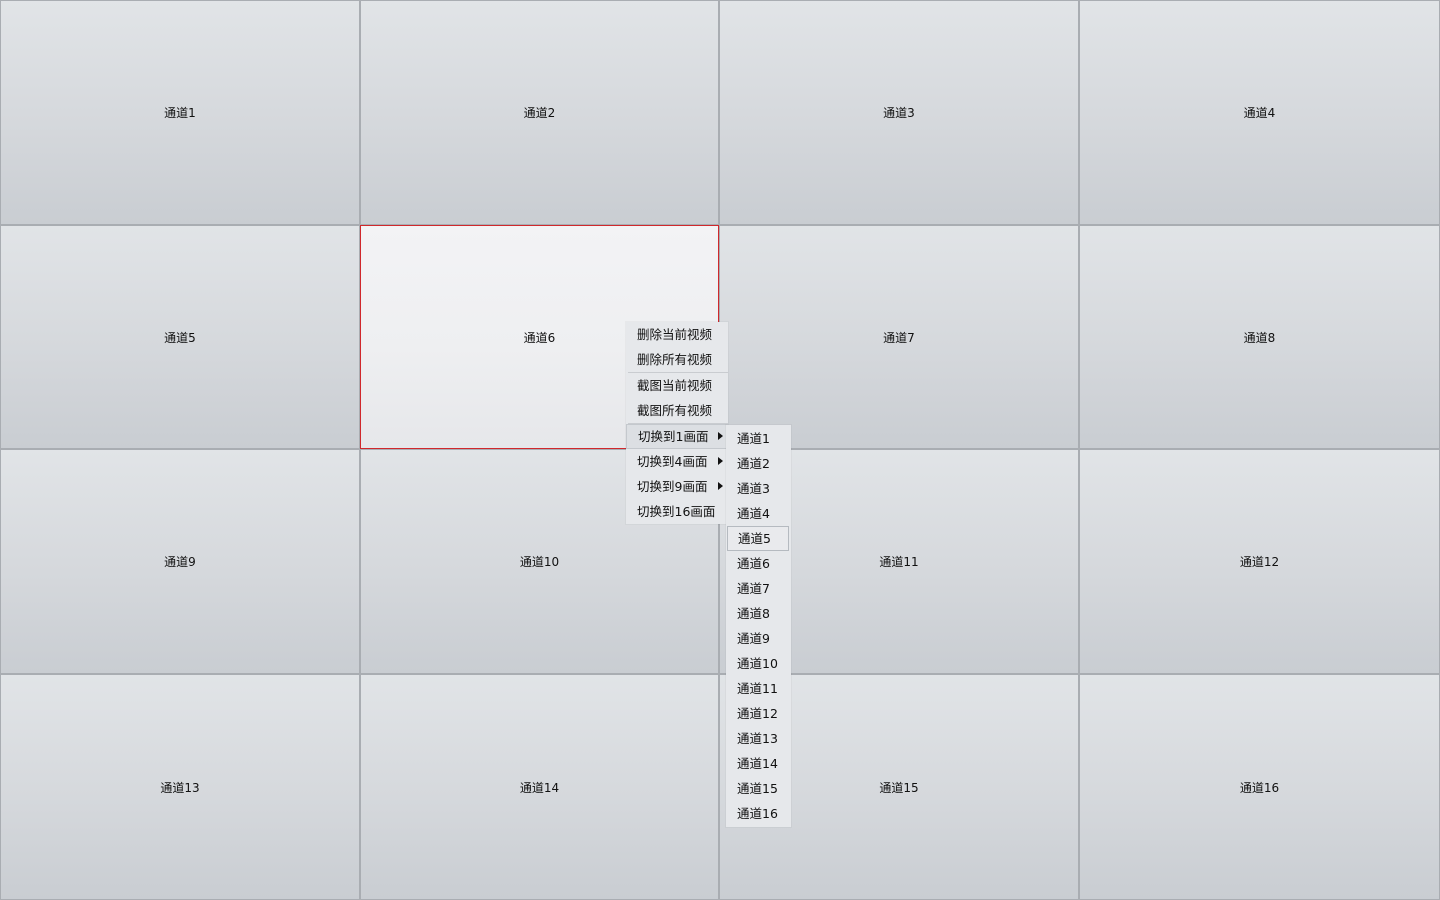 This screenshot has height=900, width=1440. I want to click on submenu-item-channel-13: 通道13, so click(758, 738).